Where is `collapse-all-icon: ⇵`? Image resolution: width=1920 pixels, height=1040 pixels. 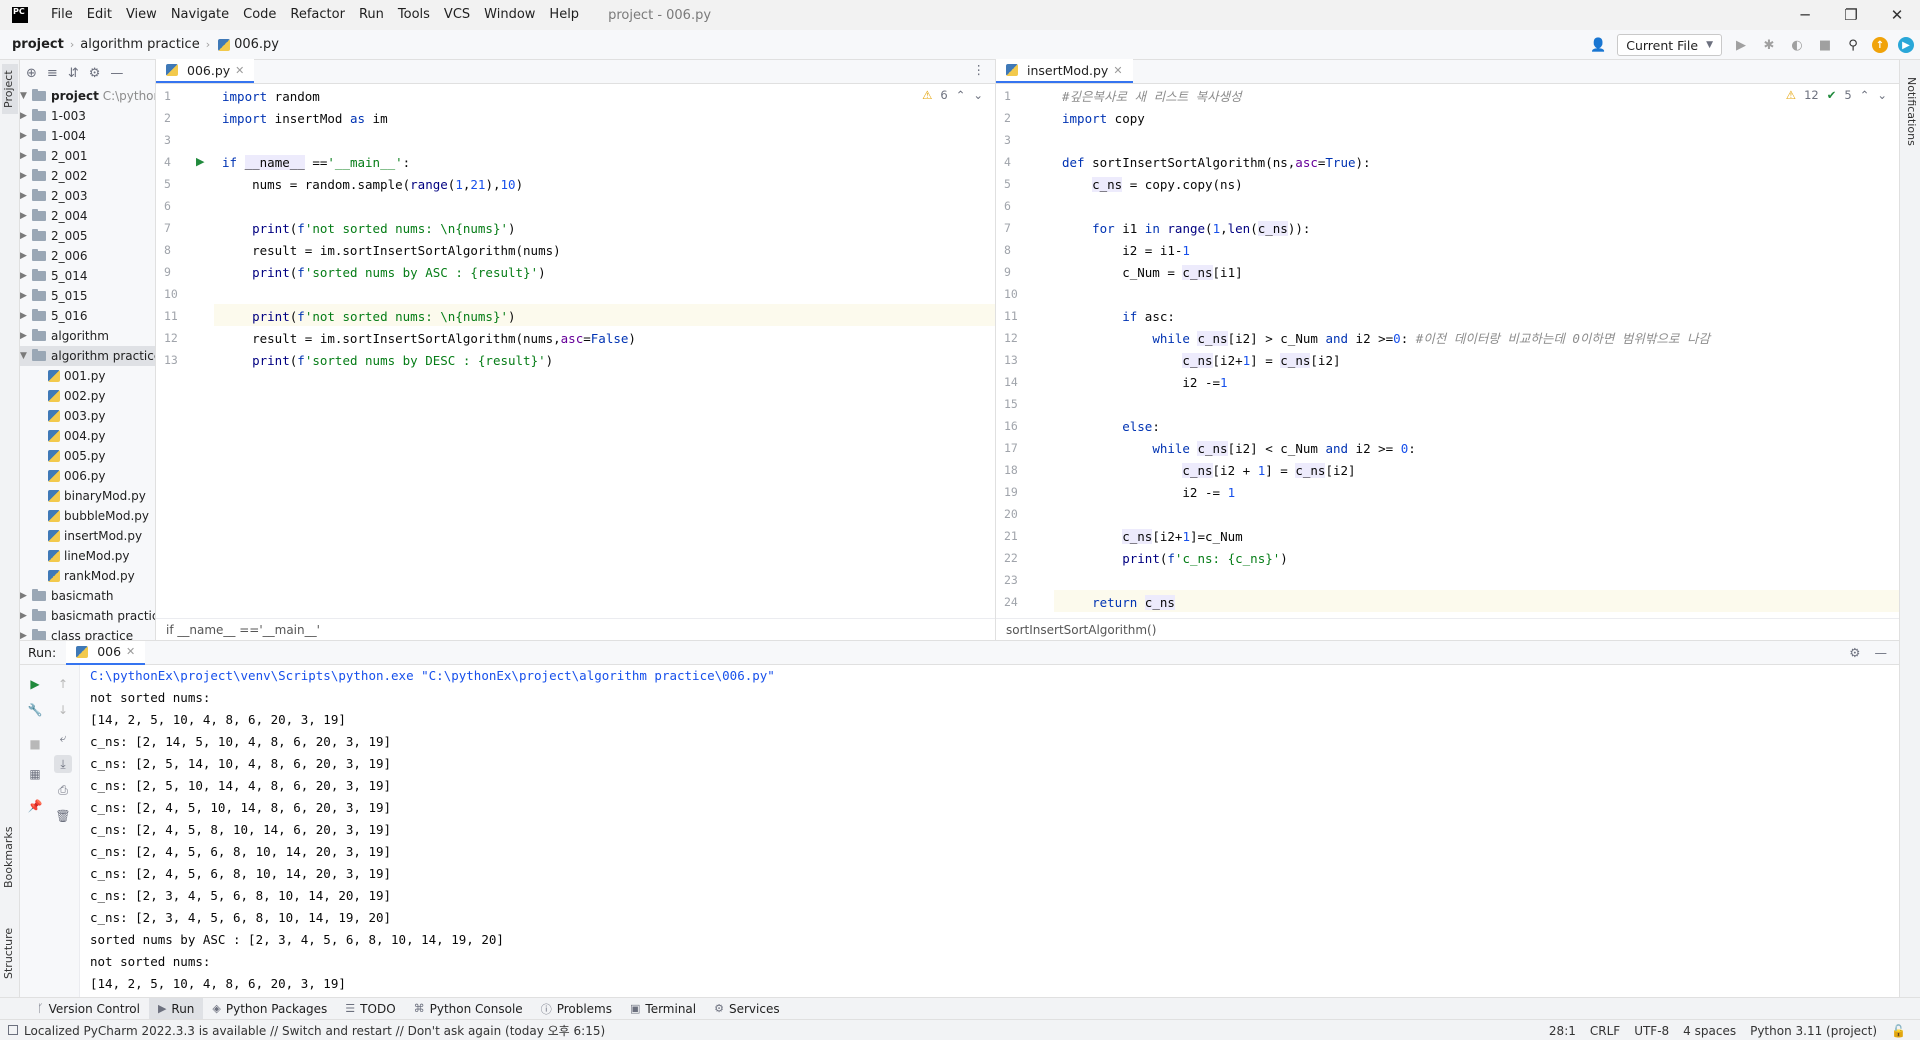 collapse-all-icon: ⇵ is located at coordinates (73, 73).